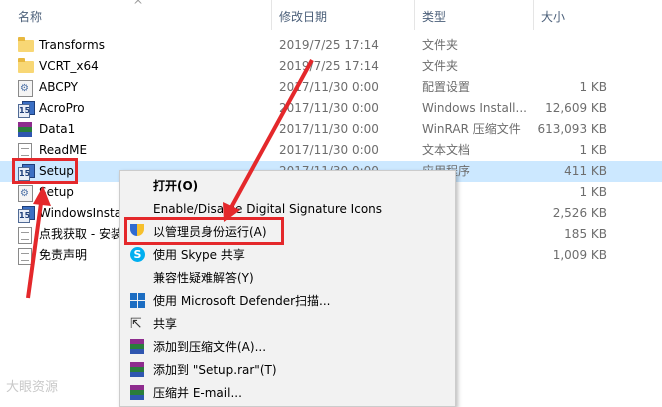 Image resolution: width=662 pixels, height=407 pixels. I want to click on arrow-to-run-as-admin, so click(268, 140).